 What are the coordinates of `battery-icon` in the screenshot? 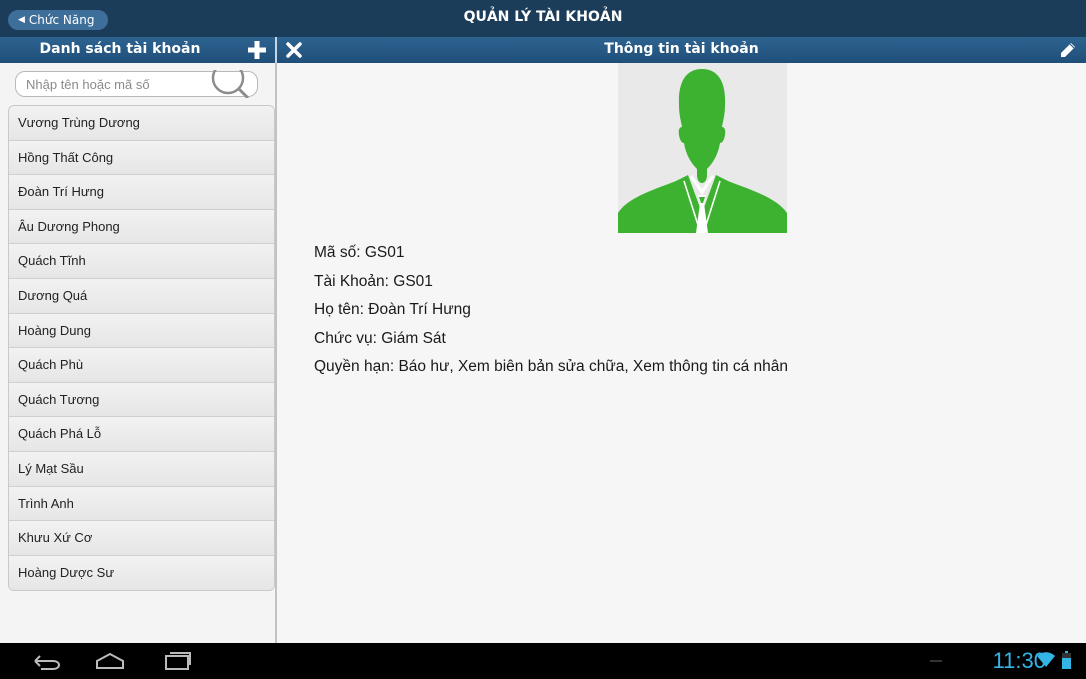 It's located at (1066, 660).